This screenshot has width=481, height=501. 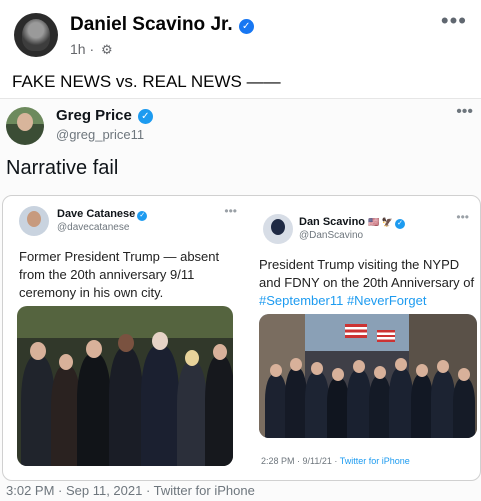 What do you see at coordinates (331, 235) in the screenshot?
I see `right-card-handle: @DanScavino` at bounding box center [331, 235].